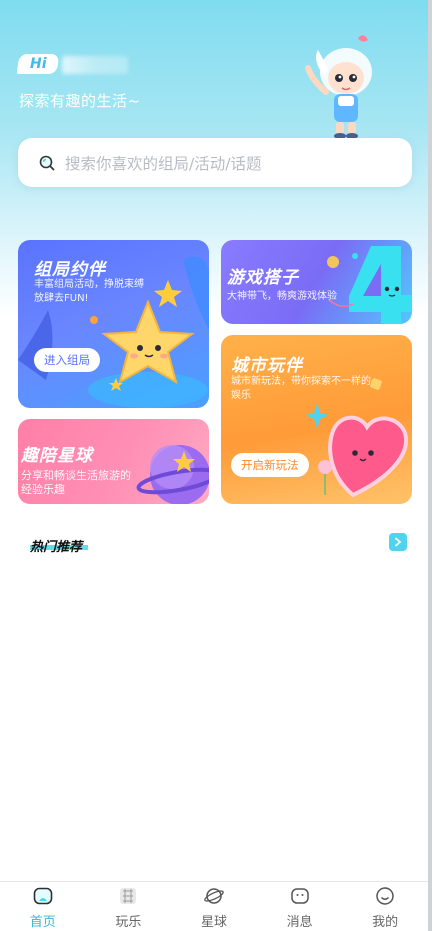  What do you see at coordinates (67, 360) in the screenshot?
I see `enter-group-button: 进入组局` at bounding box center [67, 360].